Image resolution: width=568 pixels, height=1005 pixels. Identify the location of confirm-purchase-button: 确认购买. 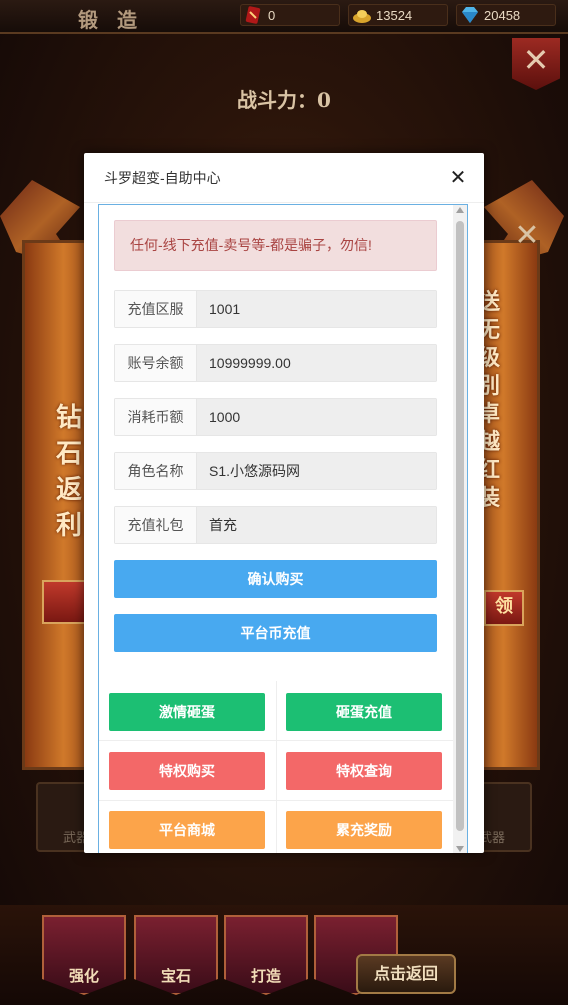
(275, 579).